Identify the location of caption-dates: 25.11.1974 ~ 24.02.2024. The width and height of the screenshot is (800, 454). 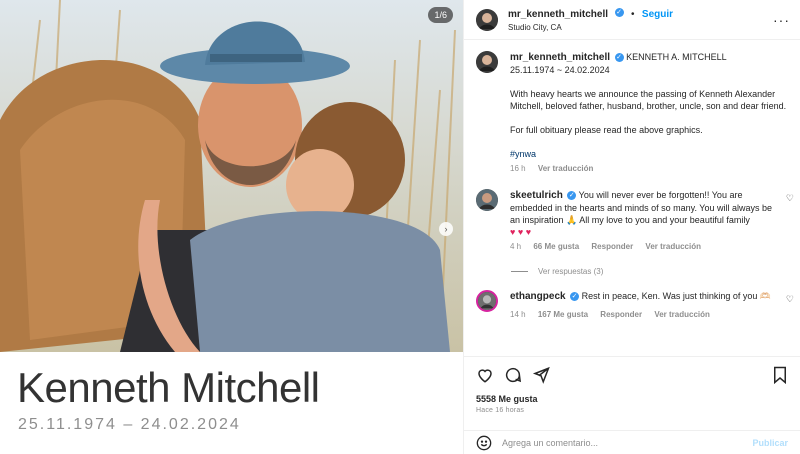
(560, 70).